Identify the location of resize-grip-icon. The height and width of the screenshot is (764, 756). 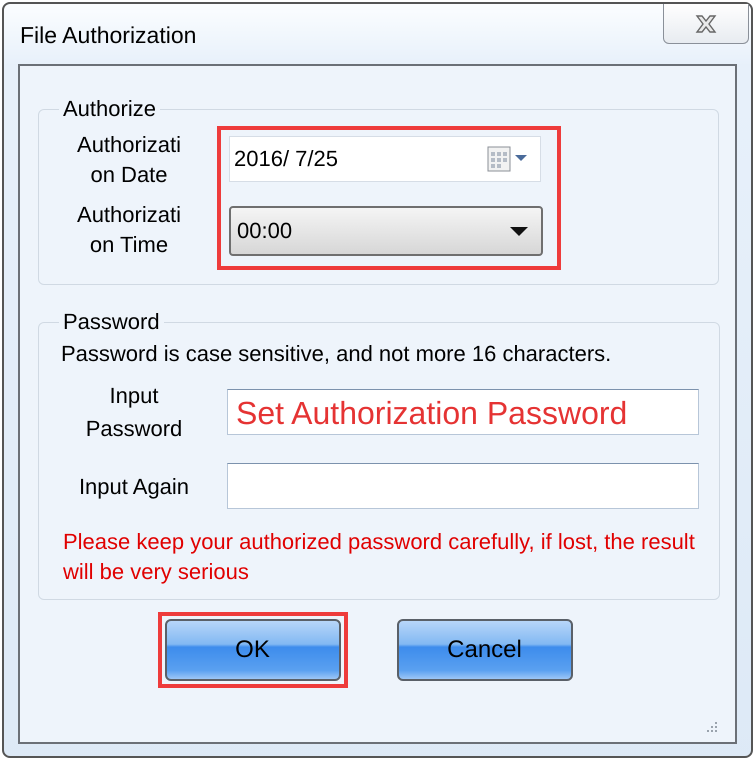
(712, 727).